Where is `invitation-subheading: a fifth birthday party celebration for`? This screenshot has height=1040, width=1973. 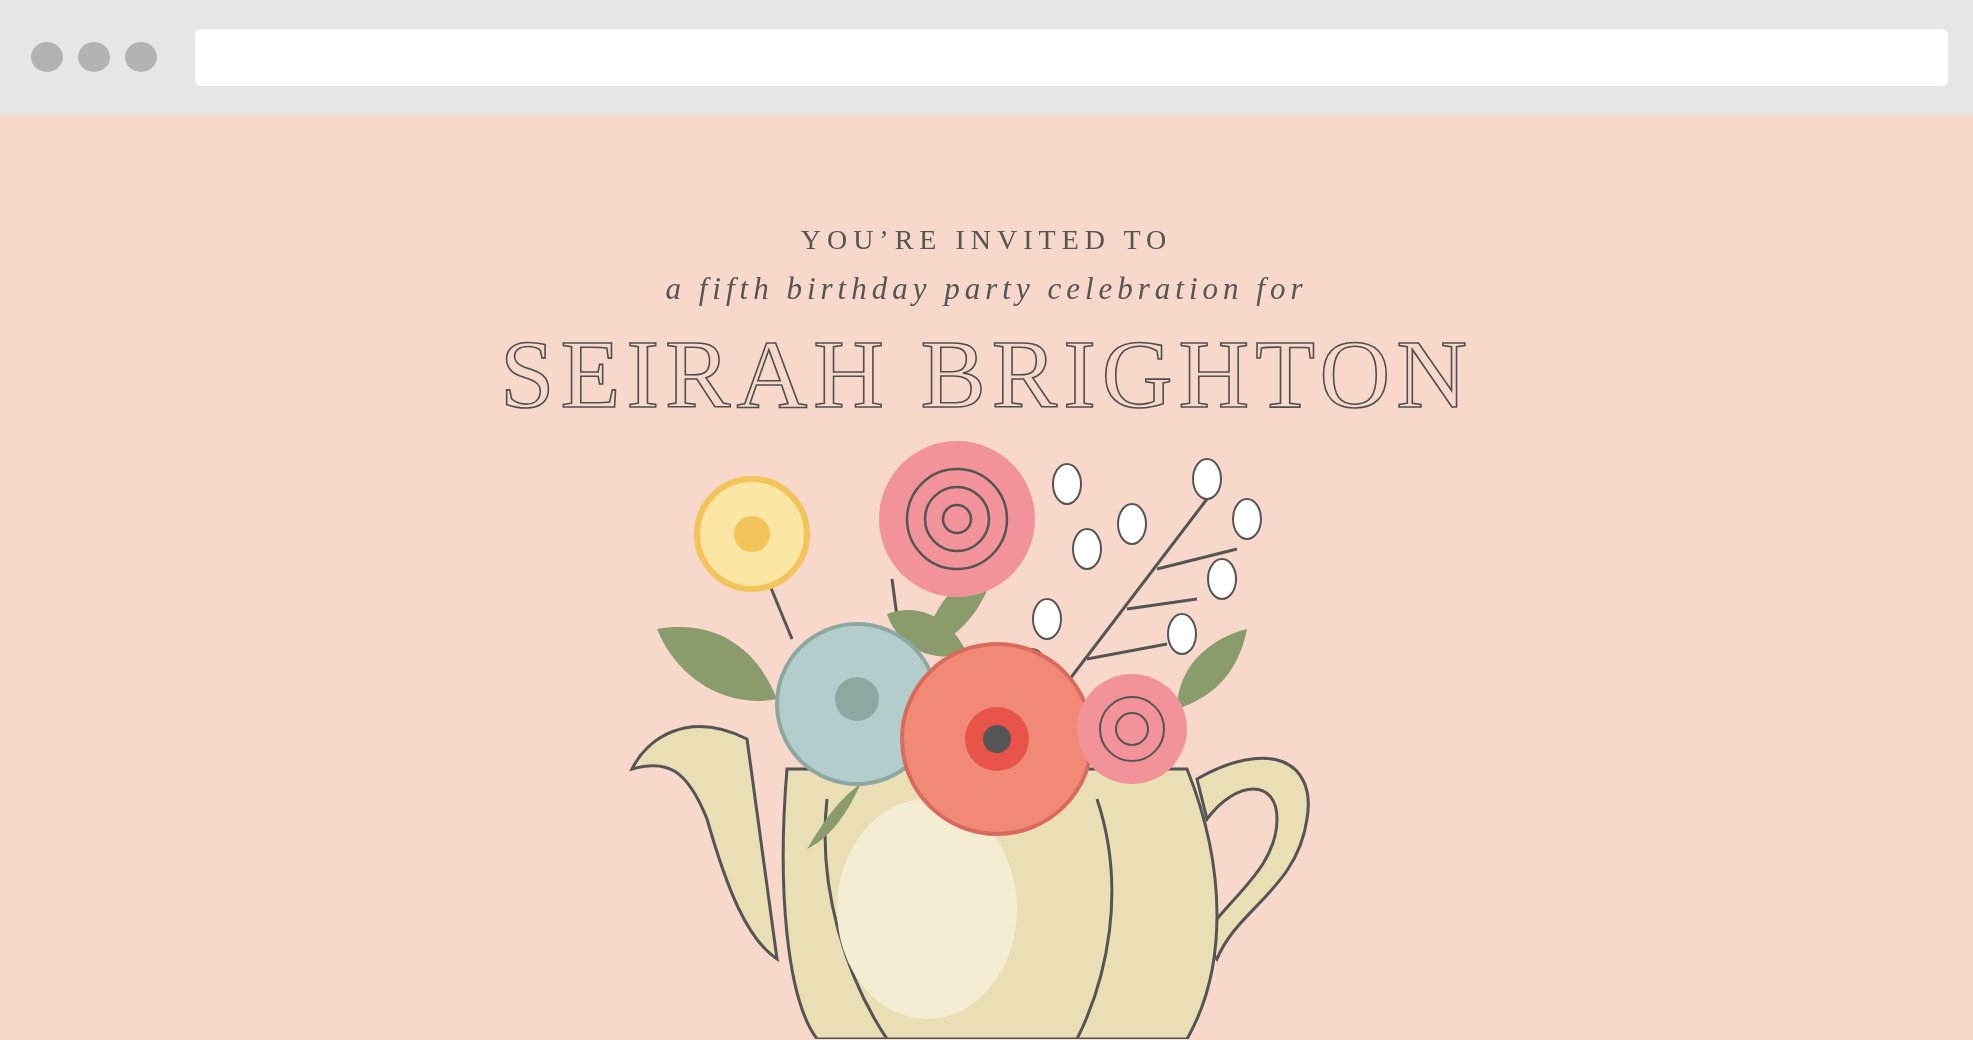
invitation-subheading: a fifth birthday party celebration for is located at coordinates (986, 289).